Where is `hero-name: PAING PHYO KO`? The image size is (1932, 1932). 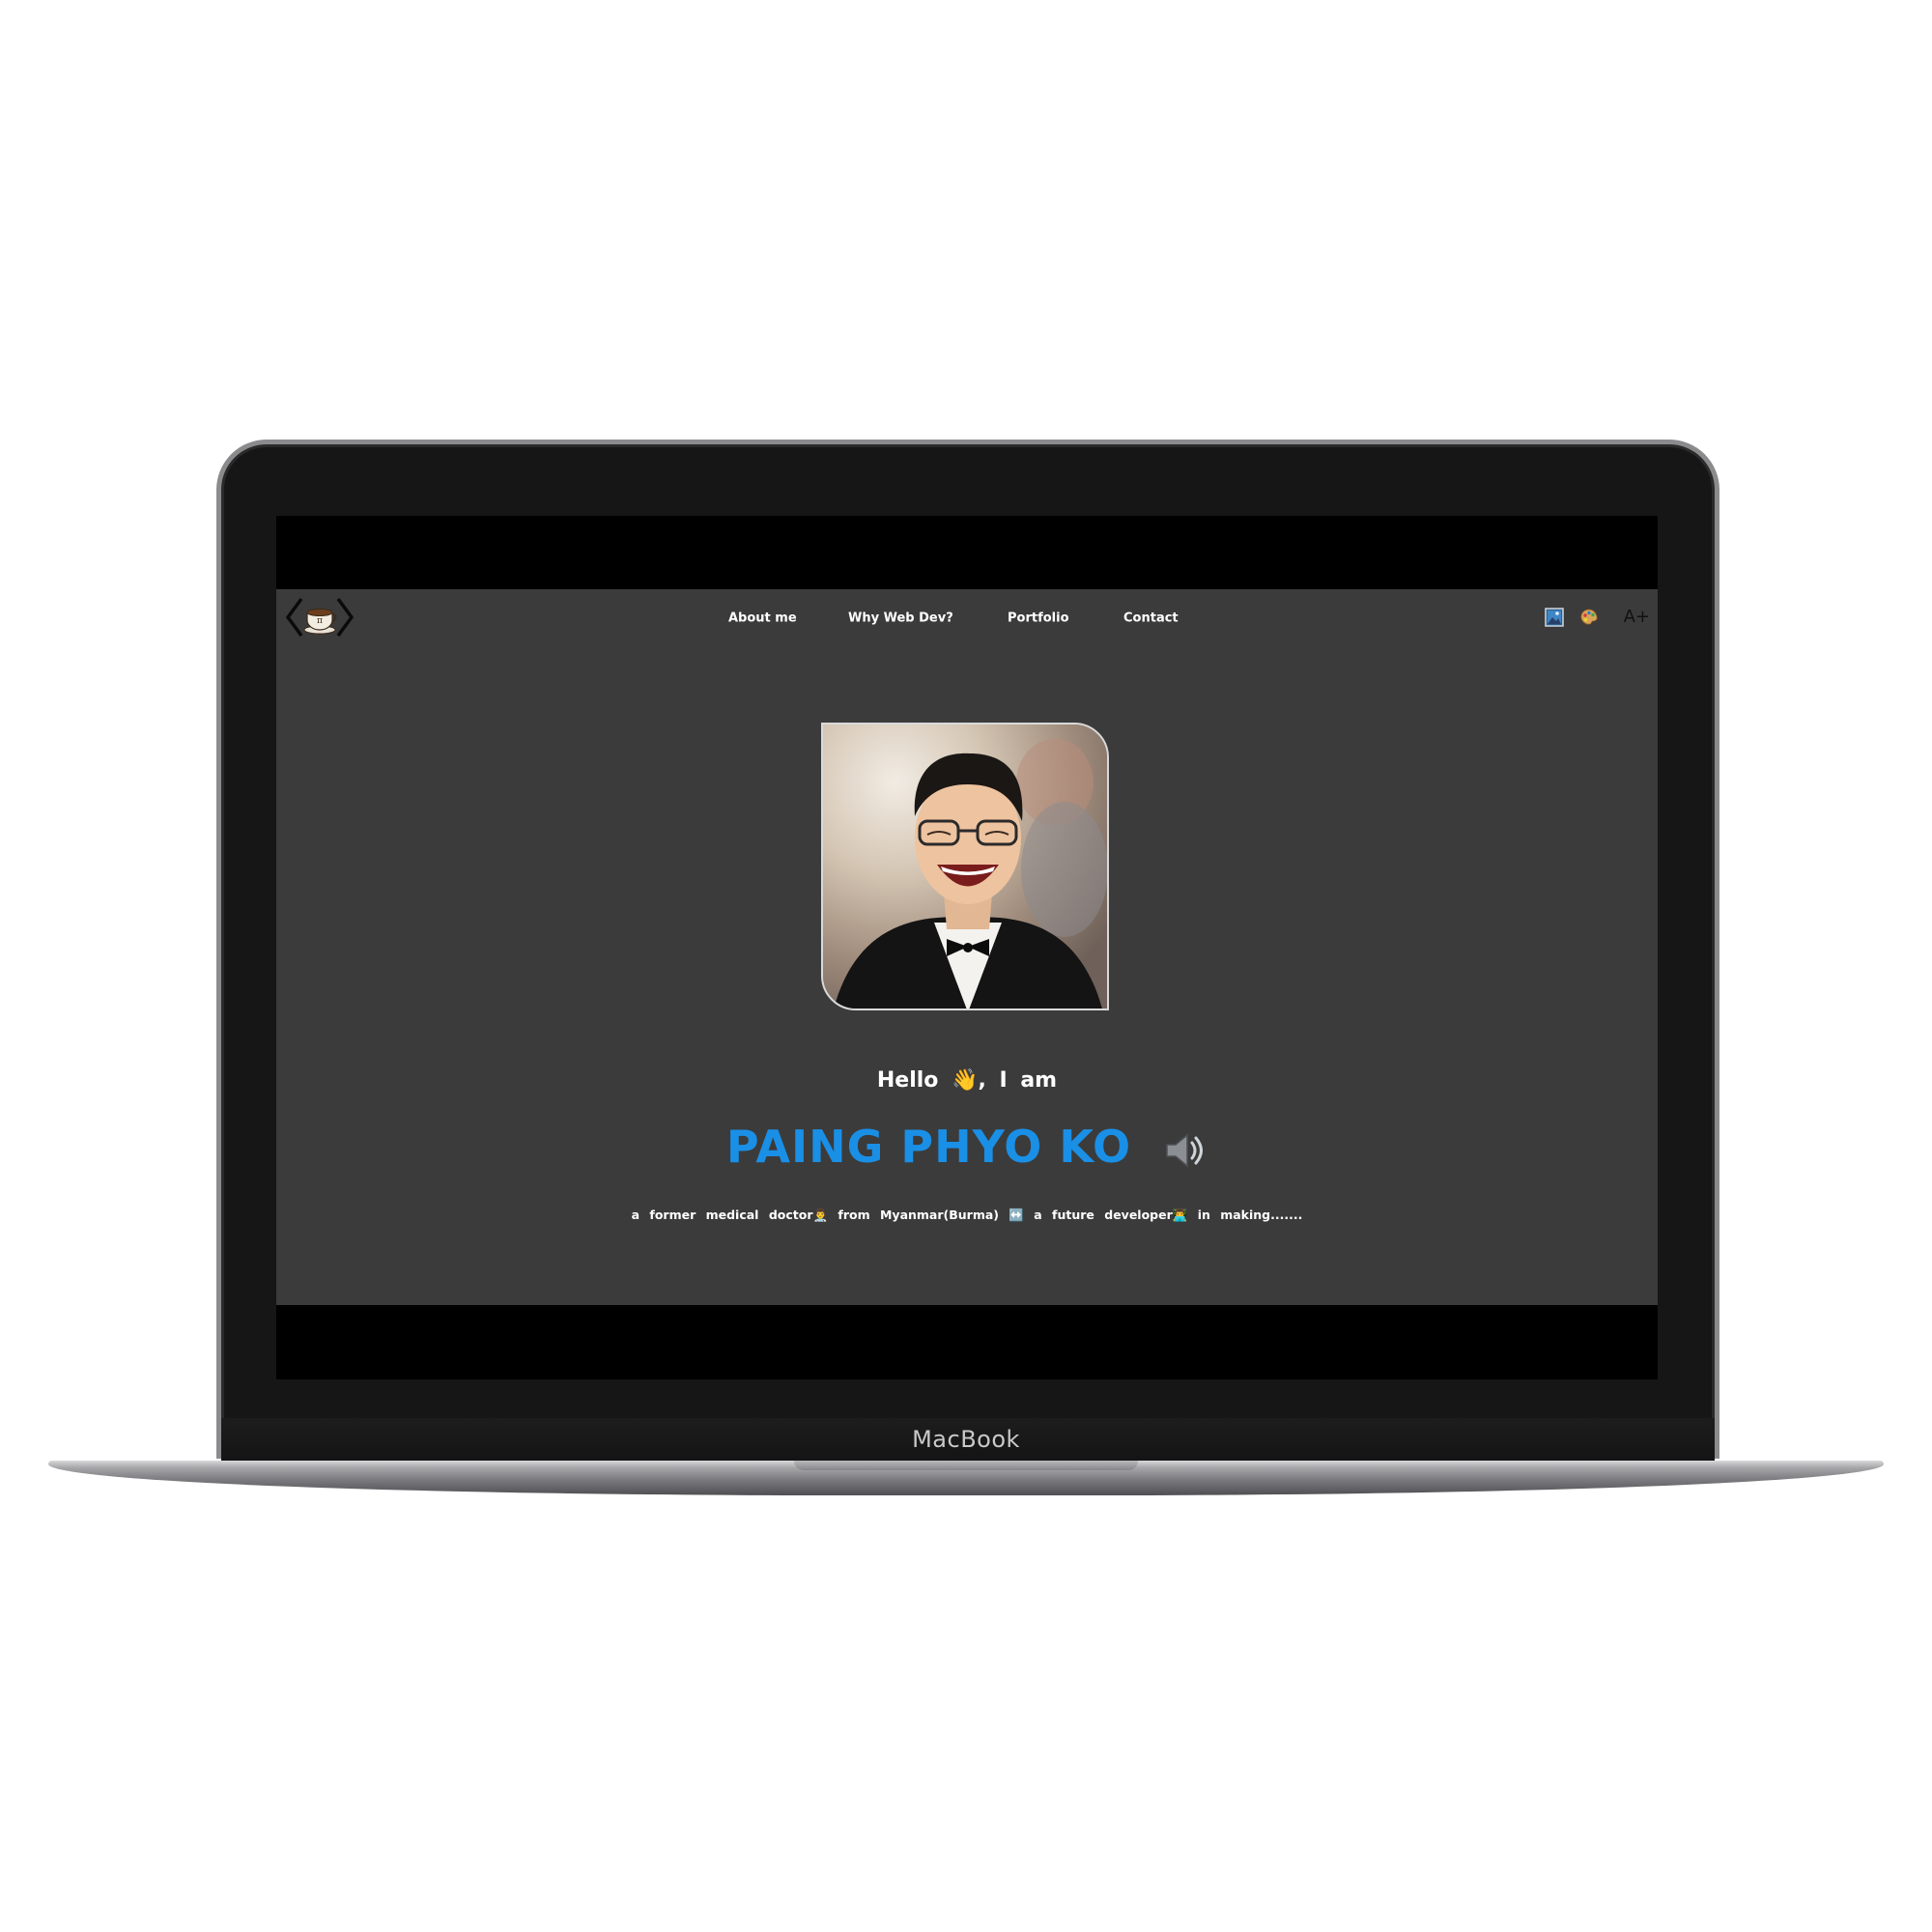 hero-name: PAING PHYO KO is located at coordinates (928, 1147).